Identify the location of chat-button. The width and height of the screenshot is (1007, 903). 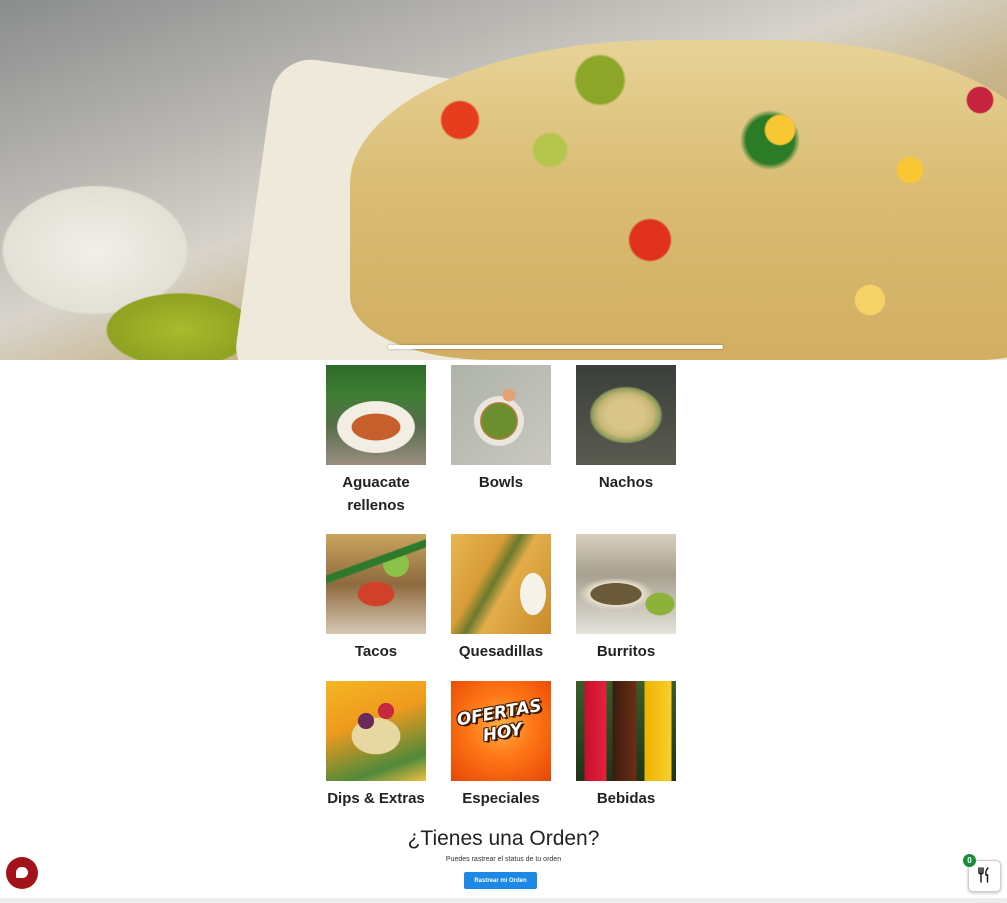
(22, 873).